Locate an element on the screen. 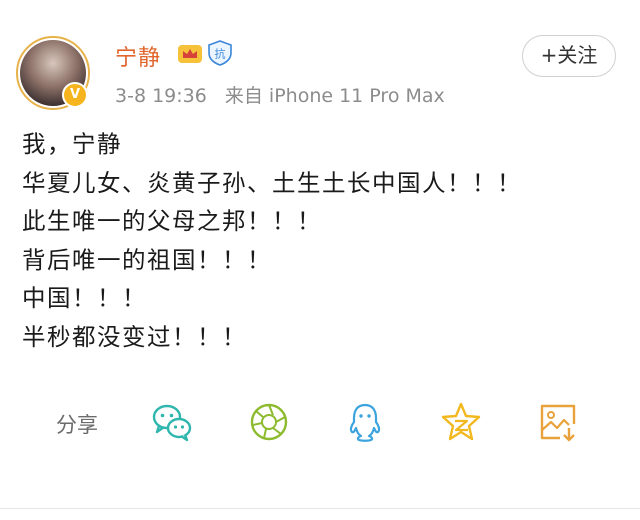 This screenshot has width=640, height=520. crown-icon is located at coordinates (190, 54).